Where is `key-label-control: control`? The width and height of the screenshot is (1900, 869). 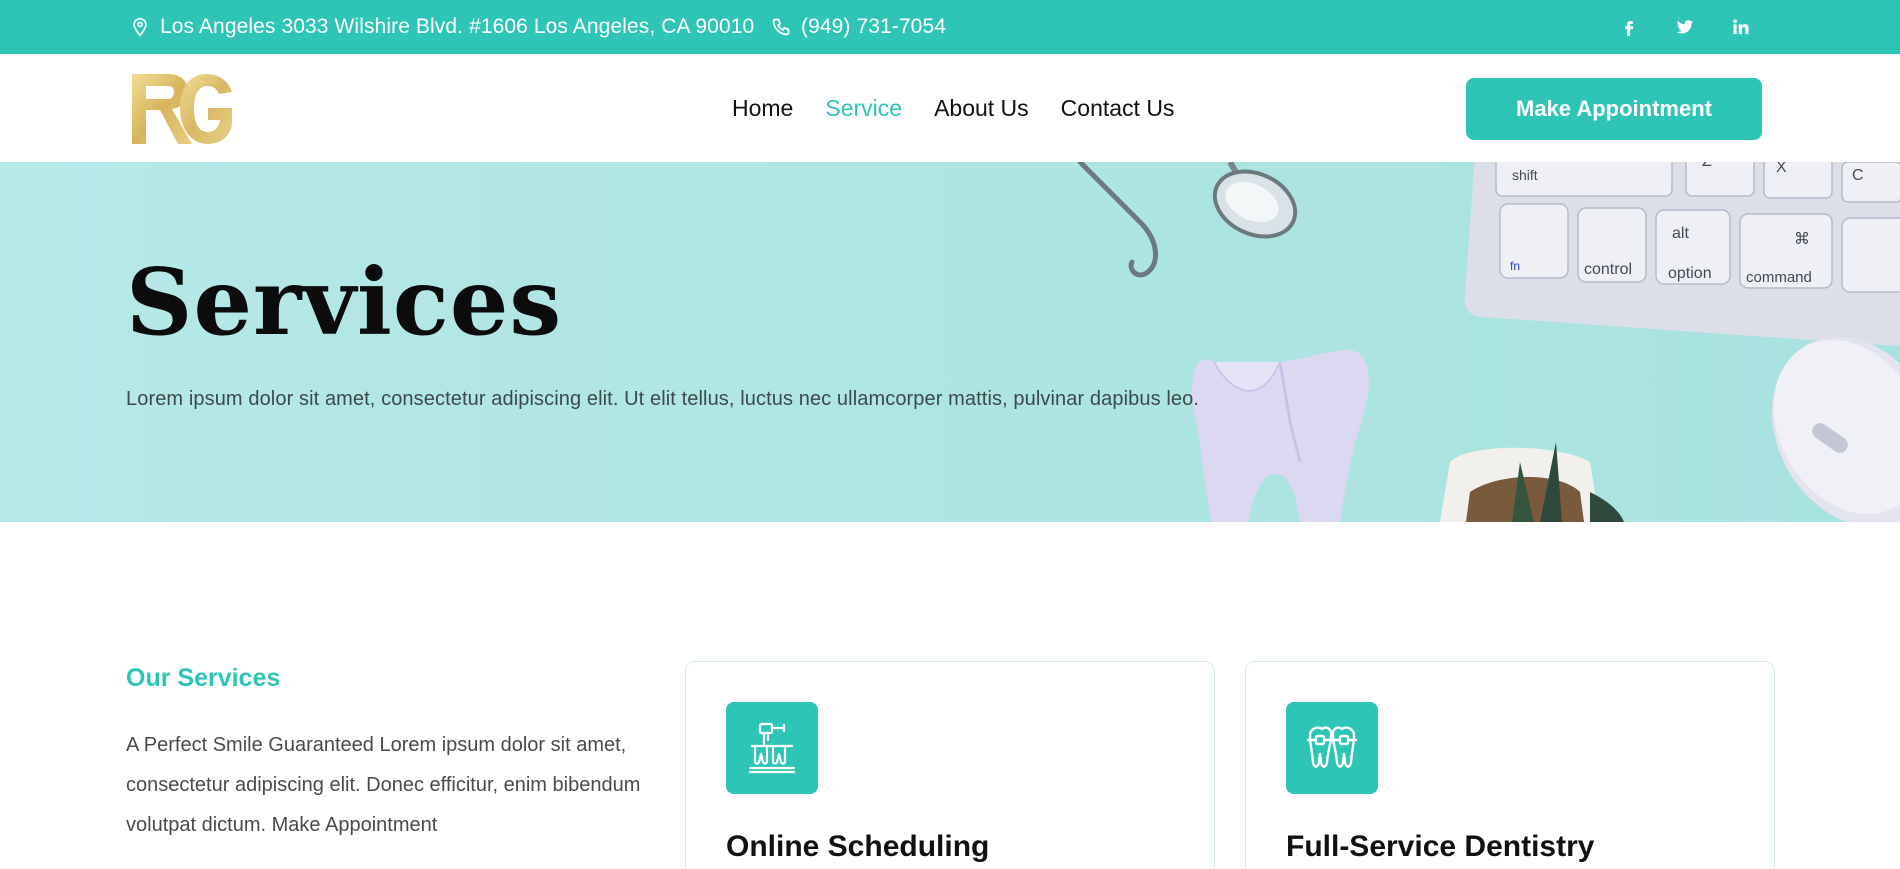
key-label-control: control is located at coordinates (1608, 269).